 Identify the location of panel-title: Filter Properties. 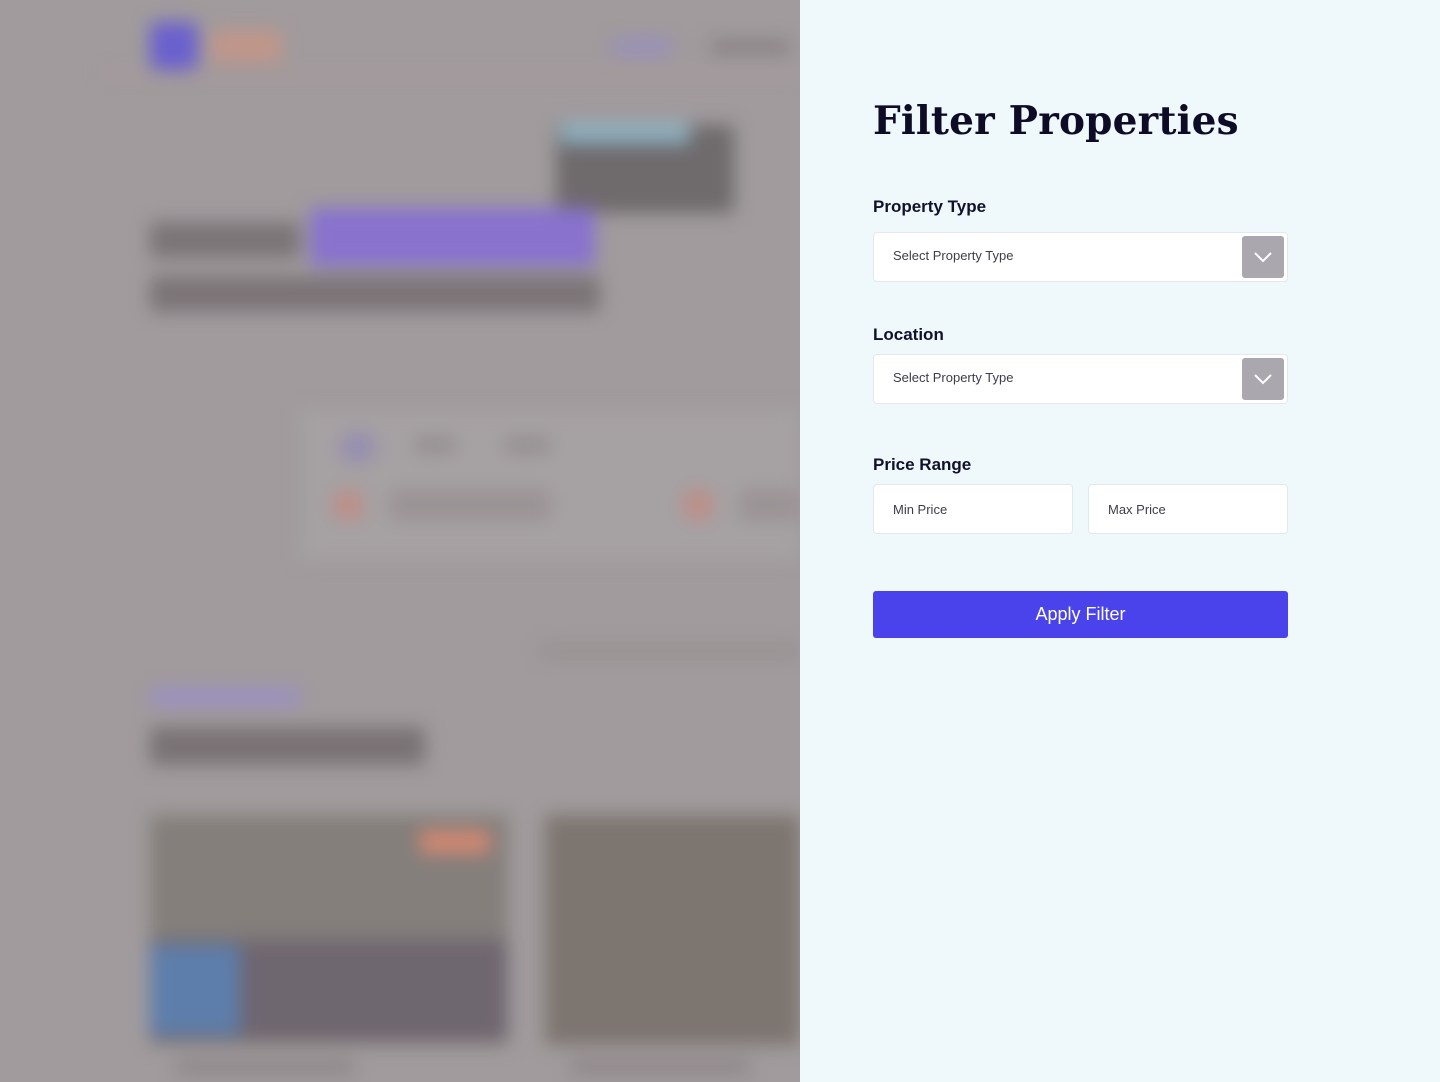
(1056, 121).